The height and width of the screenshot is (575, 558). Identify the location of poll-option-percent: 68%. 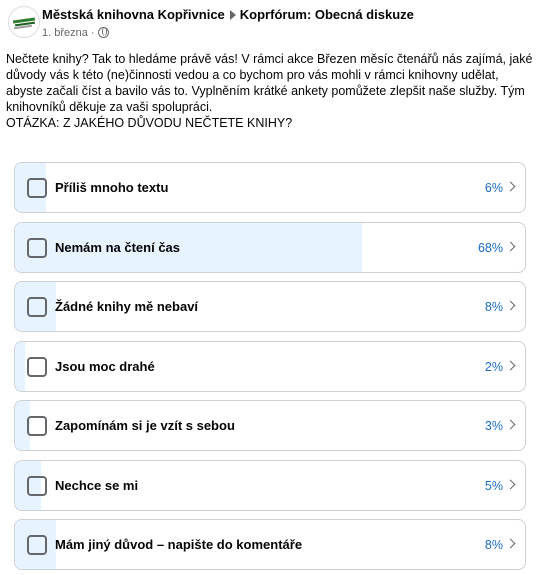
(490, 248).